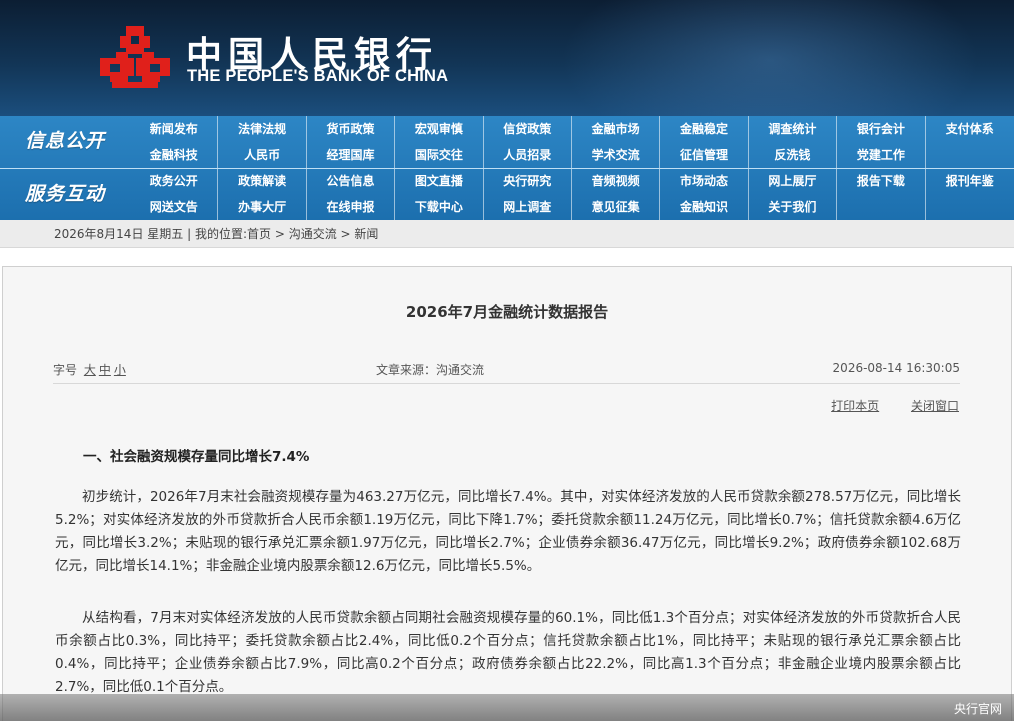  I want to click on article-source: 文章来源：沟通交流, so click(430, 370).